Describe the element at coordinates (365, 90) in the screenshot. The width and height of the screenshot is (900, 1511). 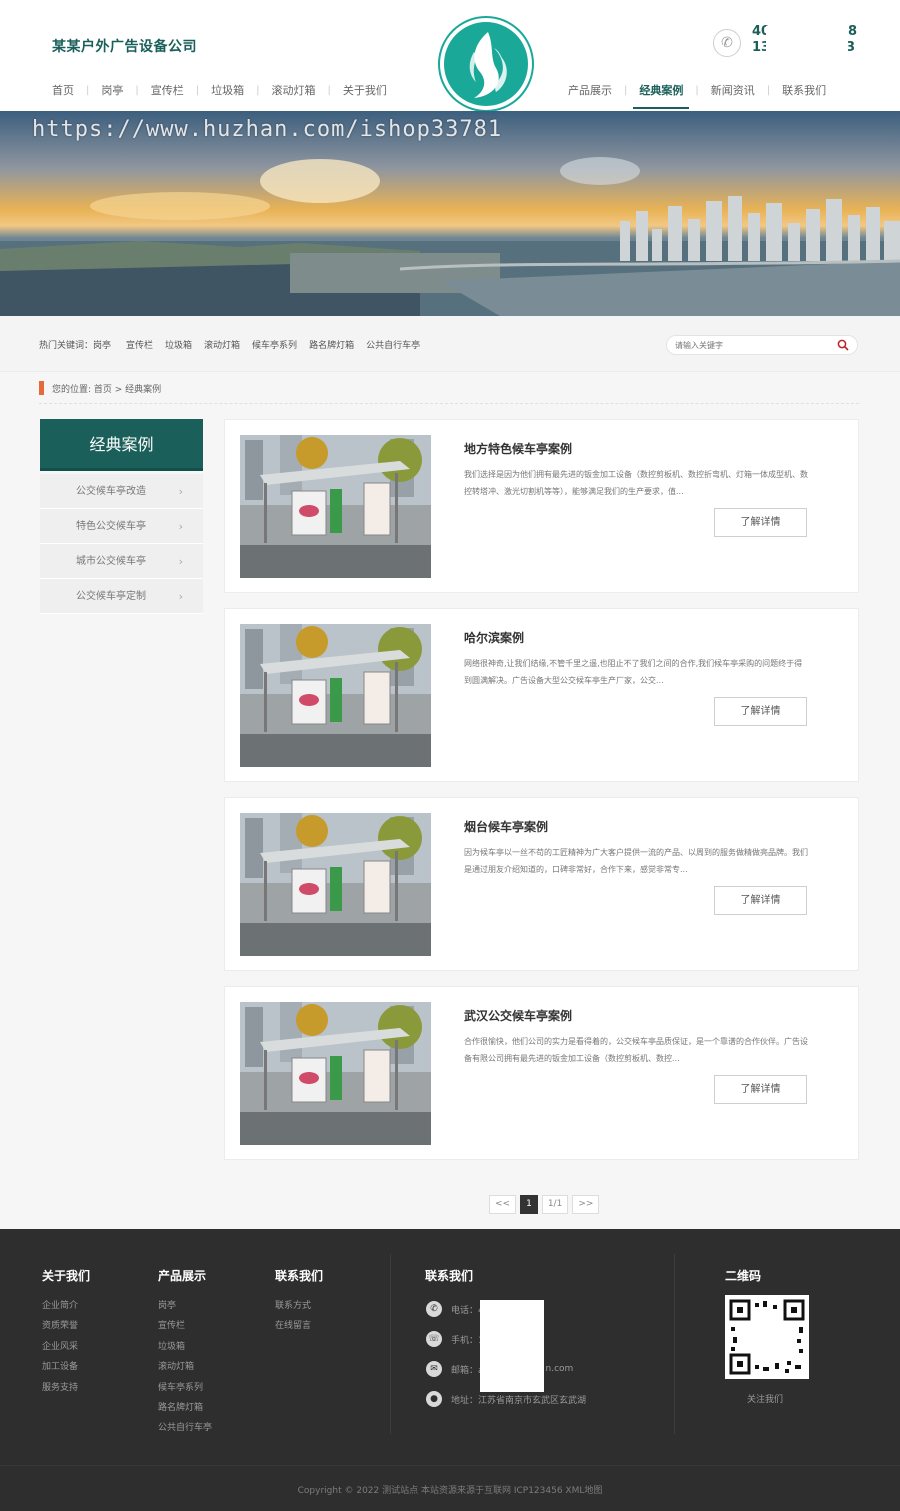
I see `nav-about: 关于我们` at that location.